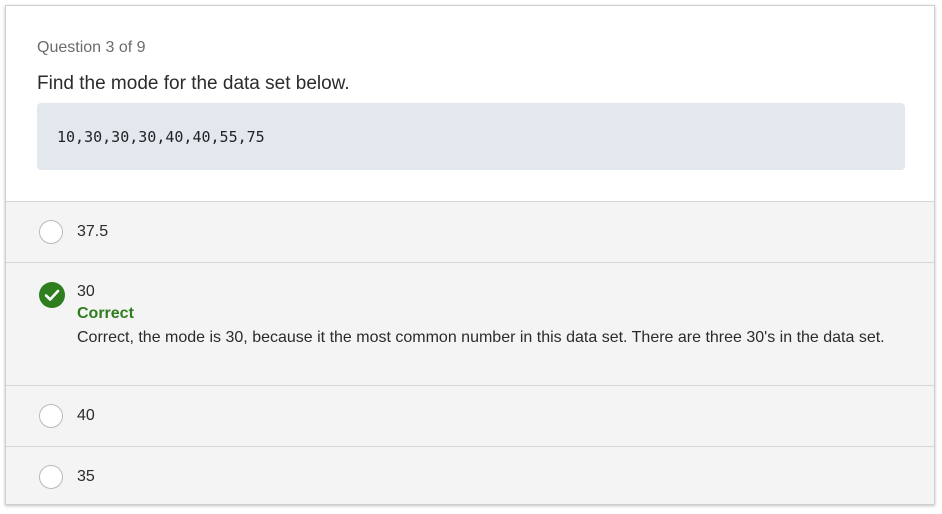  What do you see at coordinates (105, 313) in the screenshot?
I see `feedback-title: Correct` at bounding box center [105, 313].